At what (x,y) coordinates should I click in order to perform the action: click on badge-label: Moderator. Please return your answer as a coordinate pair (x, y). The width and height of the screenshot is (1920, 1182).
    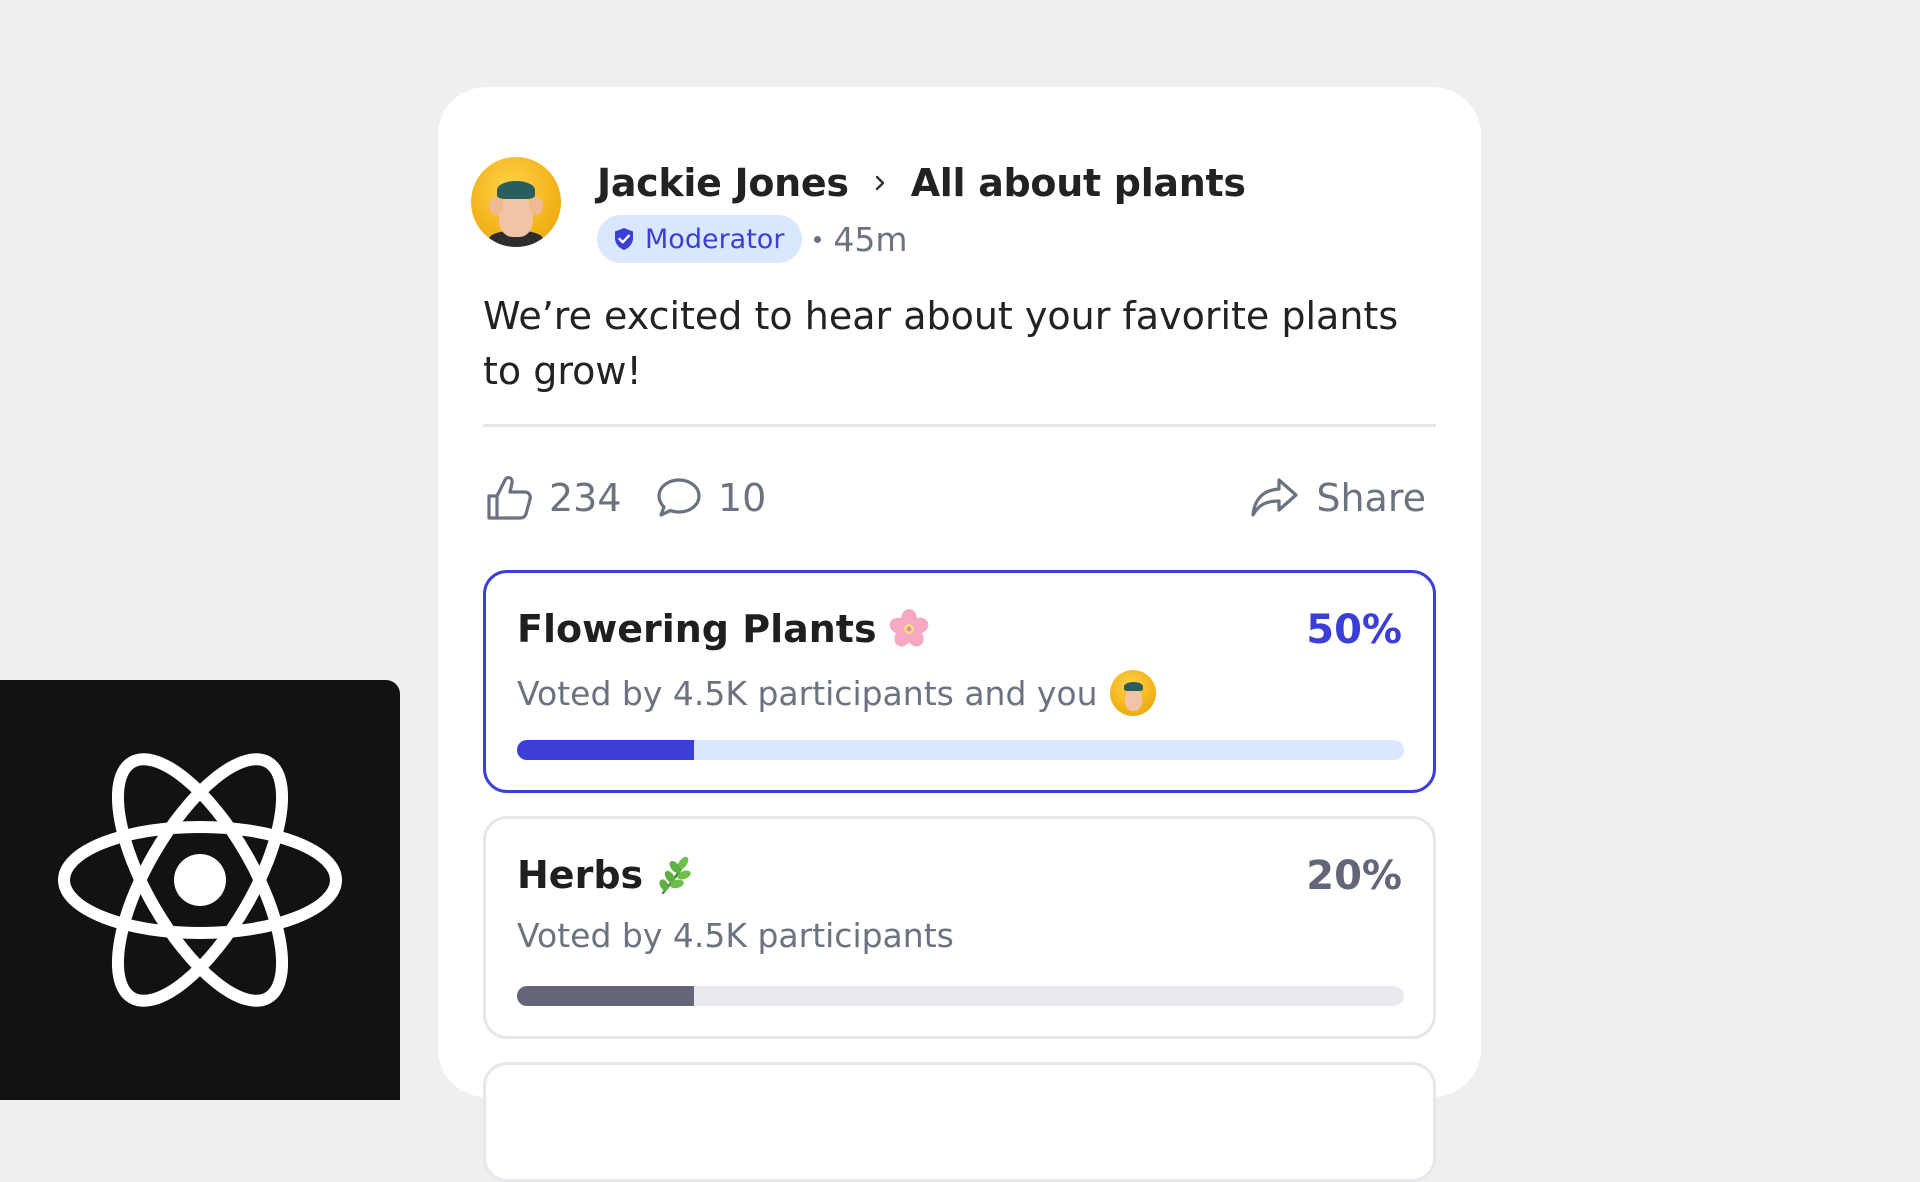
    Looking at the image, I should click on (715, 239).